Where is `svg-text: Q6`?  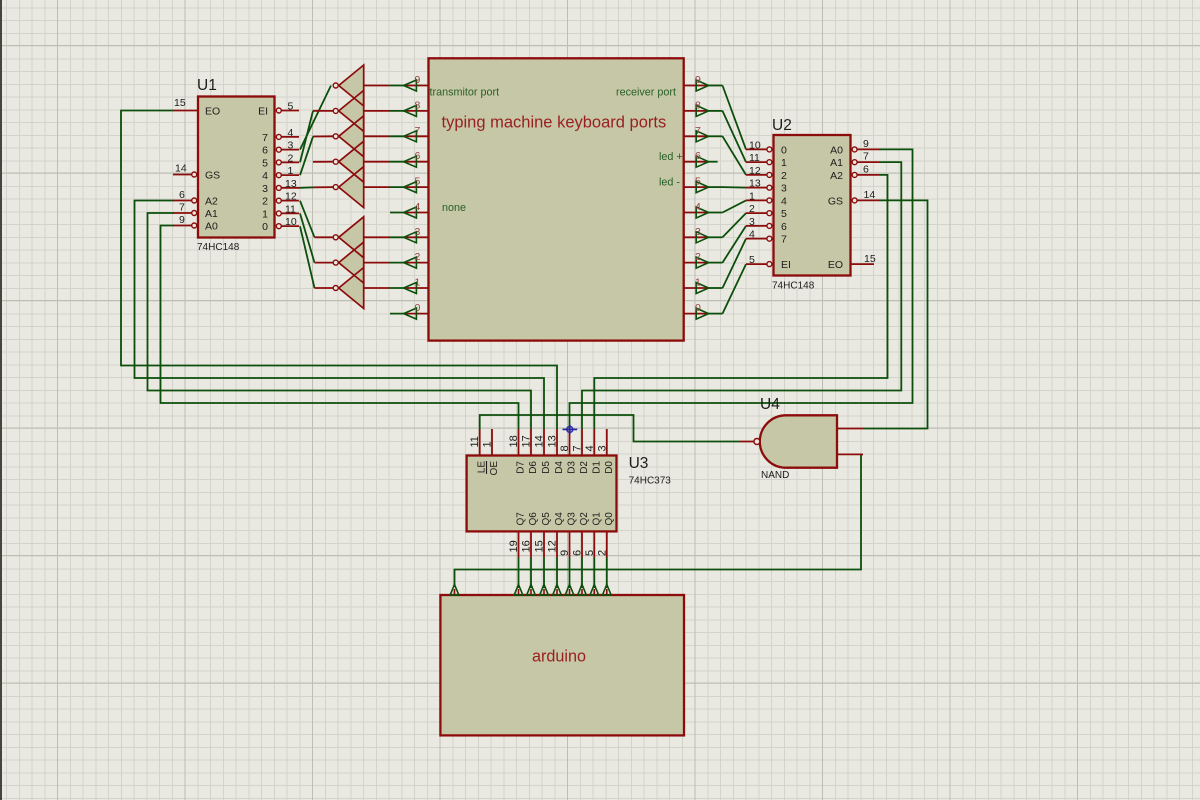
svg-text: Q6 is located at coordinates (533, 519).